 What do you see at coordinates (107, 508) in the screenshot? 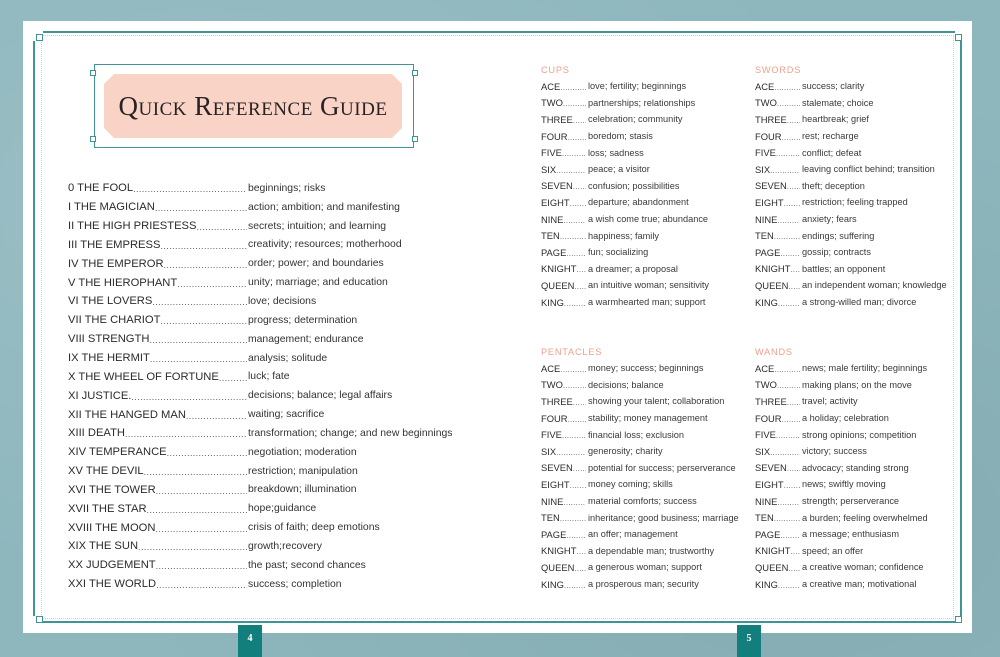
I see `card-name: XVII THE STAR` at bounding box center [107, 508].